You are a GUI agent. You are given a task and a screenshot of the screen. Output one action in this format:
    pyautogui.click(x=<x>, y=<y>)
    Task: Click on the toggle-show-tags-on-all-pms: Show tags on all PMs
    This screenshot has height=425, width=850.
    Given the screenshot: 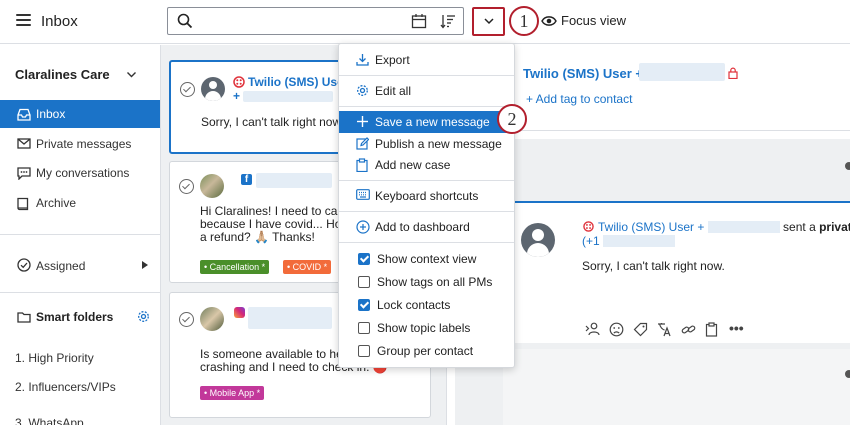 What is the action you would take?
    pyautogui.click(x=426, y=282)
    